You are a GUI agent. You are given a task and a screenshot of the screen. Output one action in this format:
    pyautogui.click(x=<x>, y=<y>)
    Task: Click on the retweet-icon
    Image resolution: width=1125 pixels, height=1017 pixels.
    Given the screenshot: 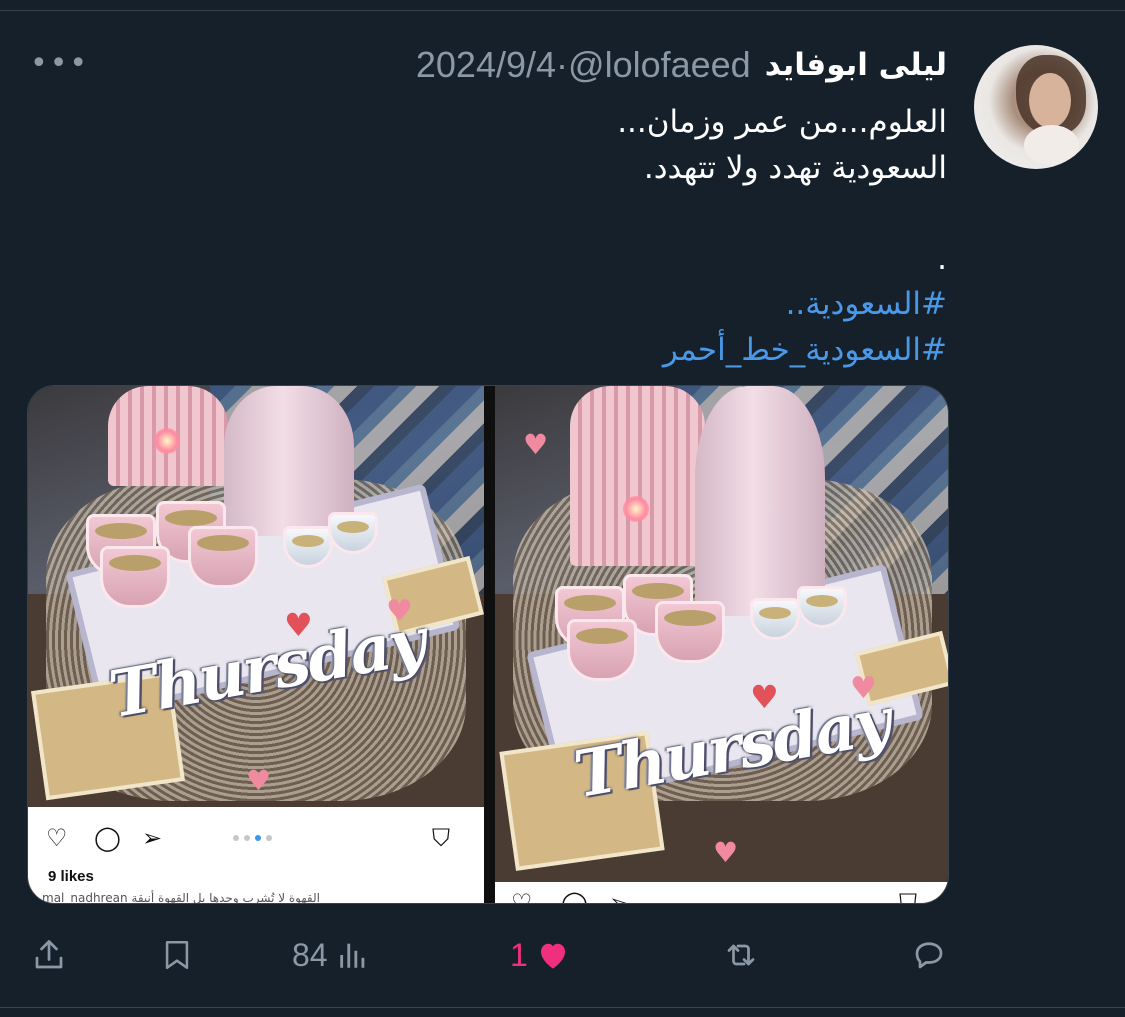 What is the action you would take?
    pyautogui.click(x=741, y=955)
    